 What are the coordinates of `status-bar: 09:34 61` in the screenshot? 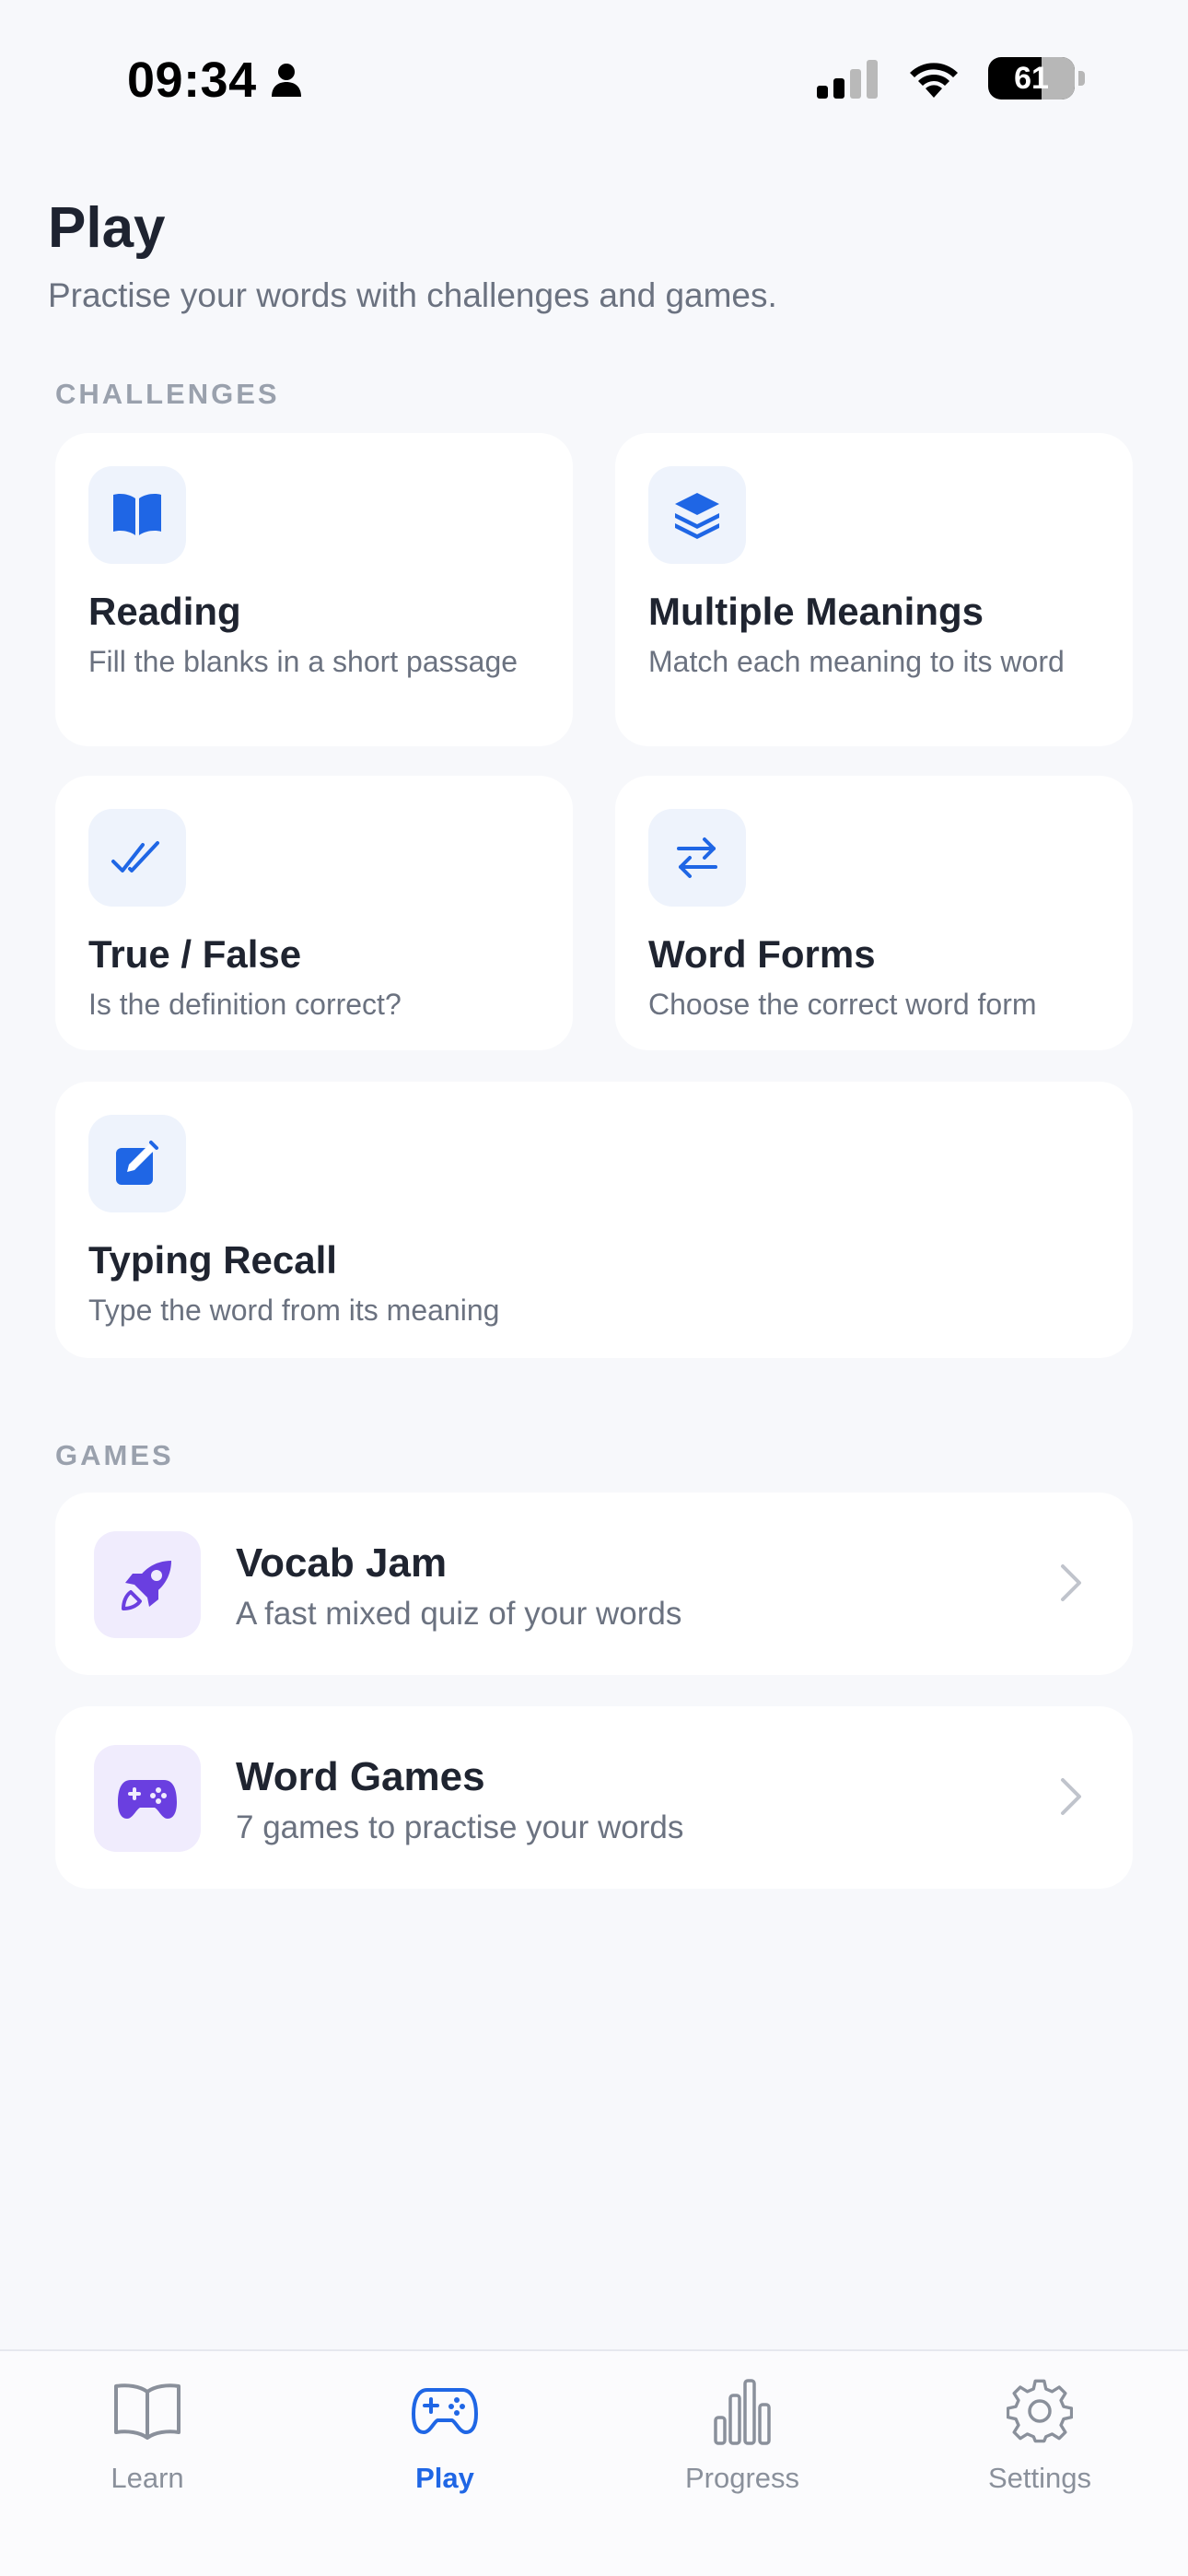 It's located at (594, 78).